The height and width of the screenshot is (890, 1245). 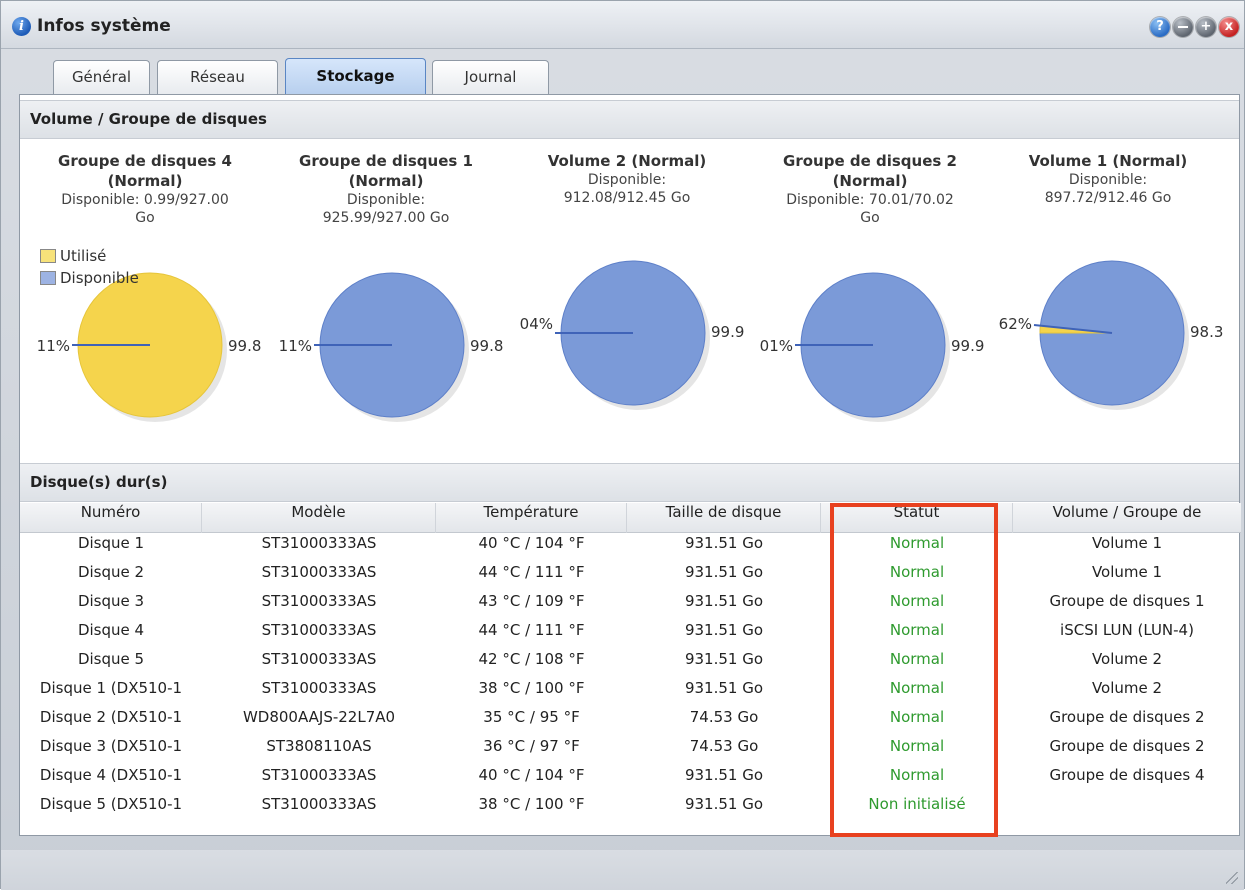 I want to click on disk-temperature: 42 °C / 108 °F, so click(x=531, y=664).